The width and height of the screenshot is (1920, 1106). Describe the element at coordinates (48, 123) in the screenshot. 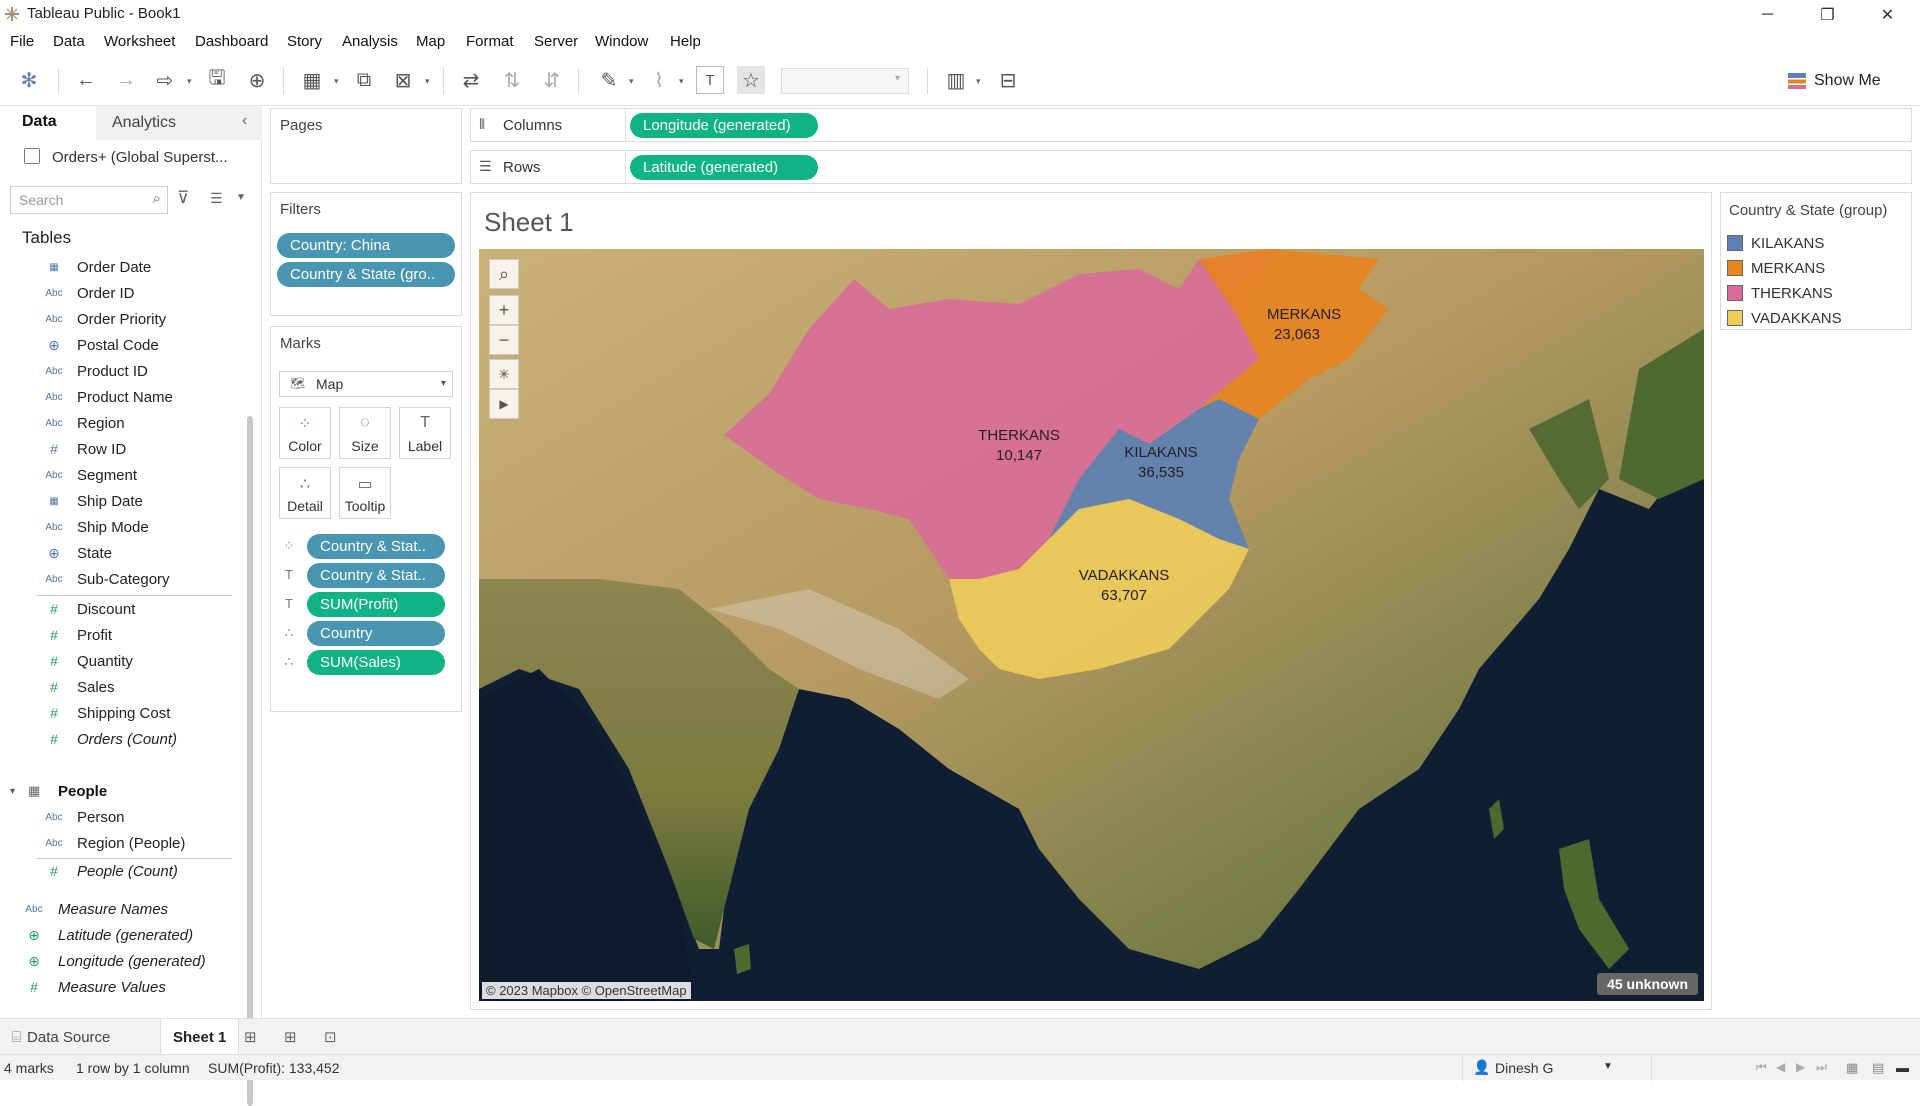

I see `tab-data: Data` at that location.